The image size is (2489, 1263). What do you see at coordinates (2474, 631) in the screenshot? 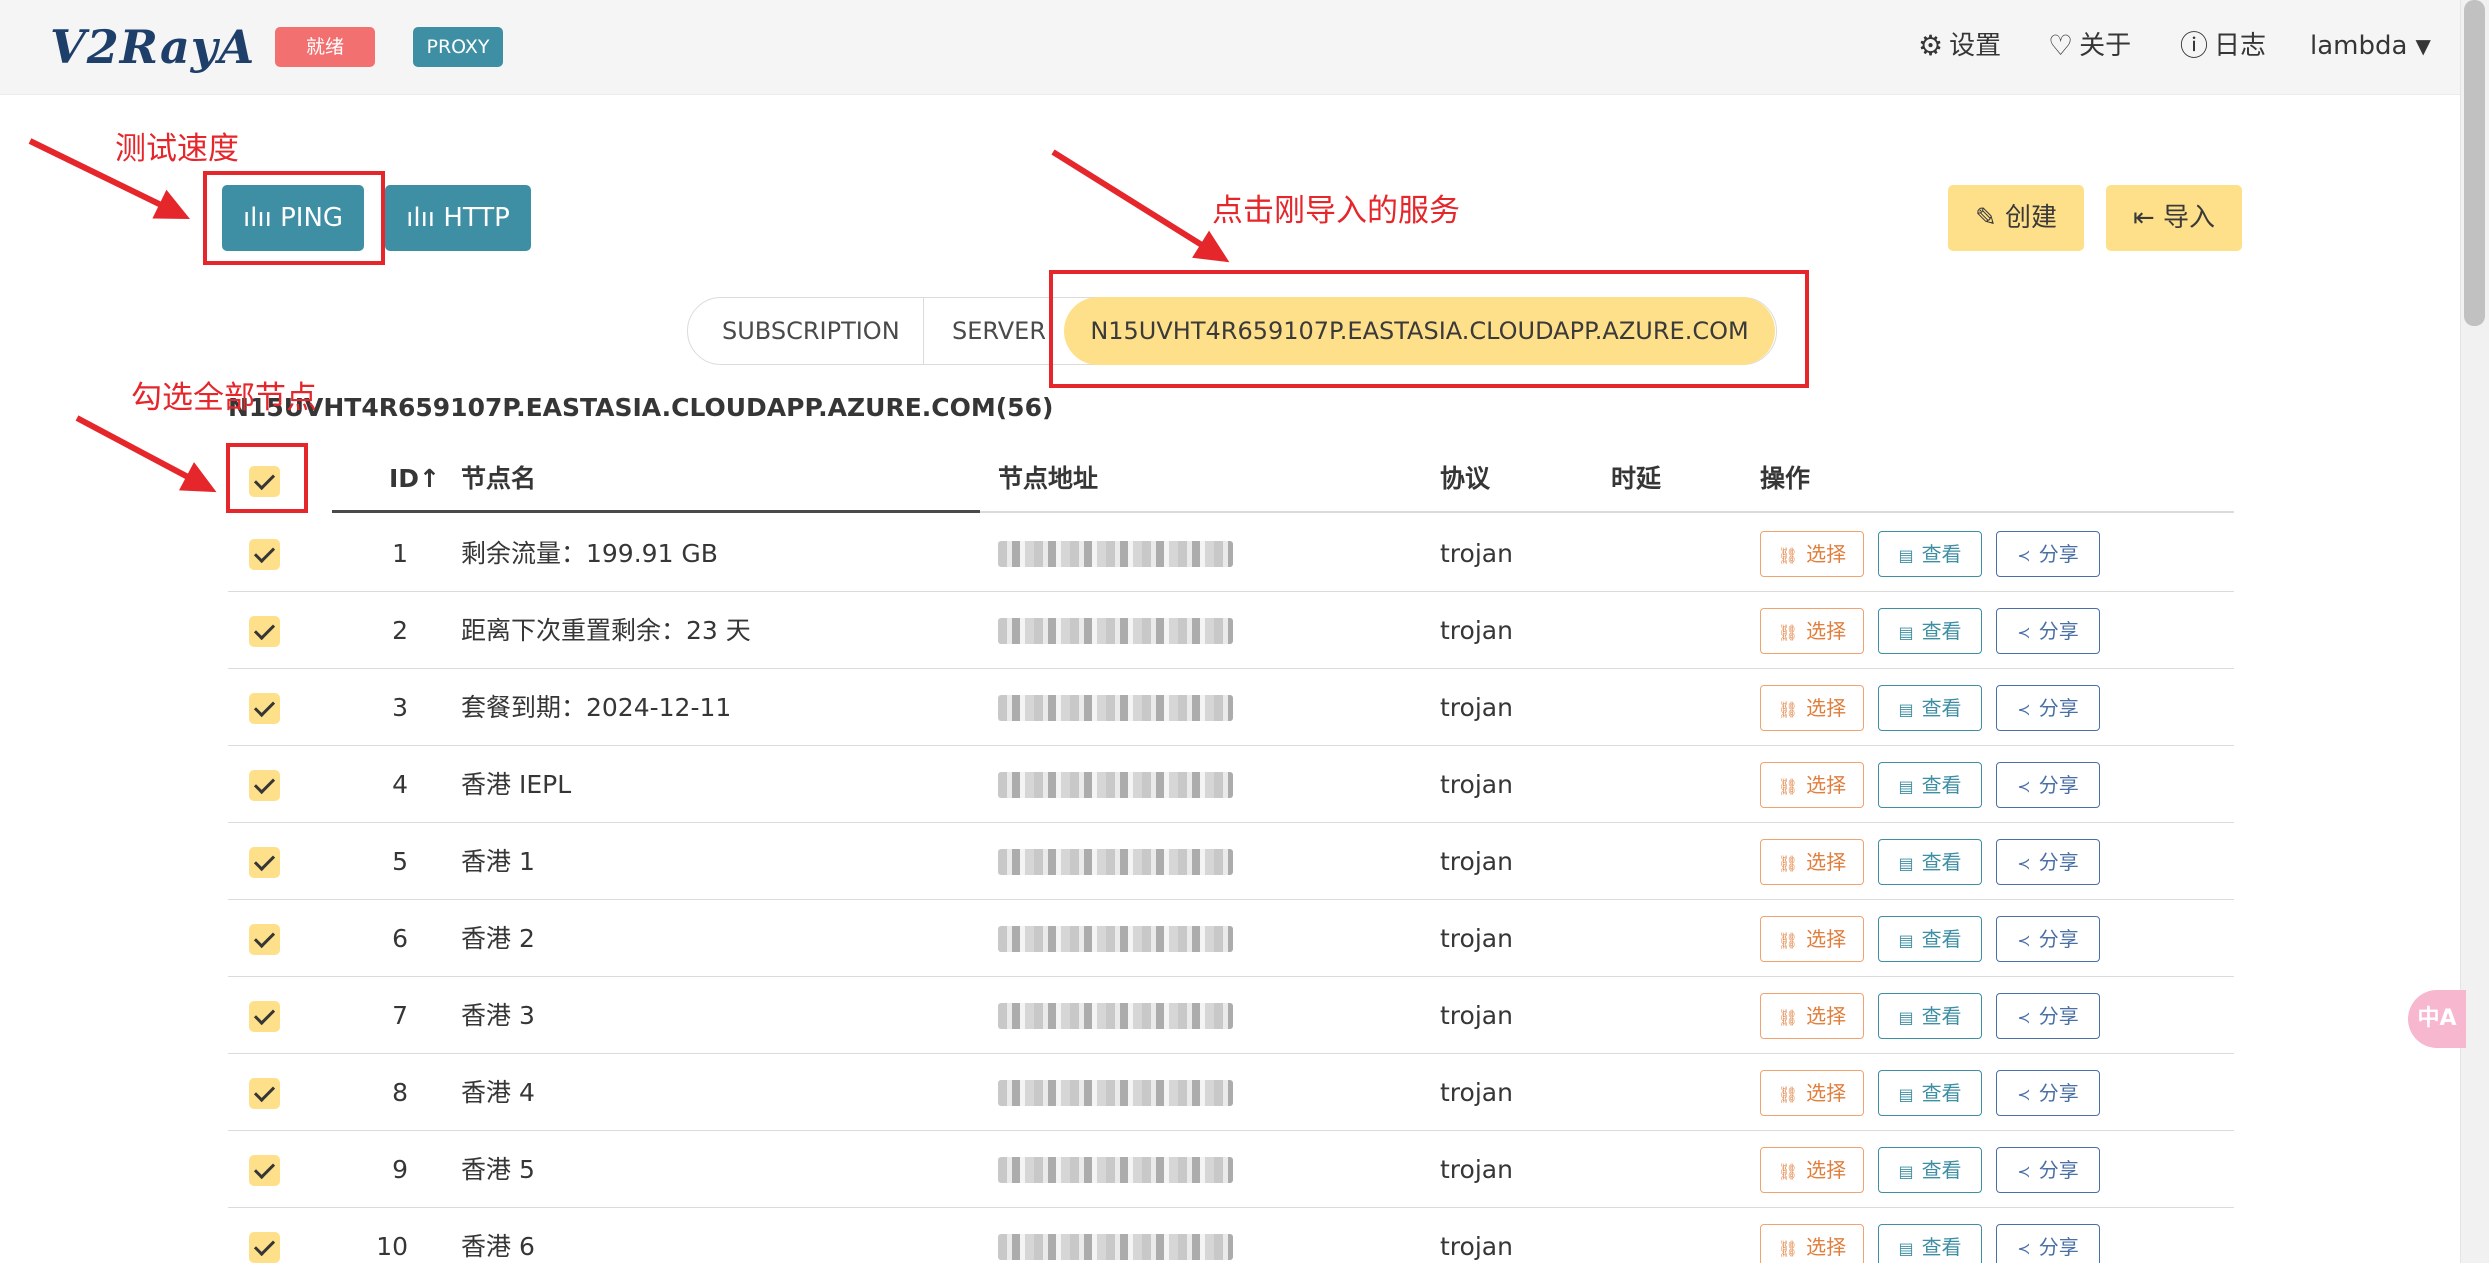
I see `page-scrollbar` at bounding box center [2474, 631].